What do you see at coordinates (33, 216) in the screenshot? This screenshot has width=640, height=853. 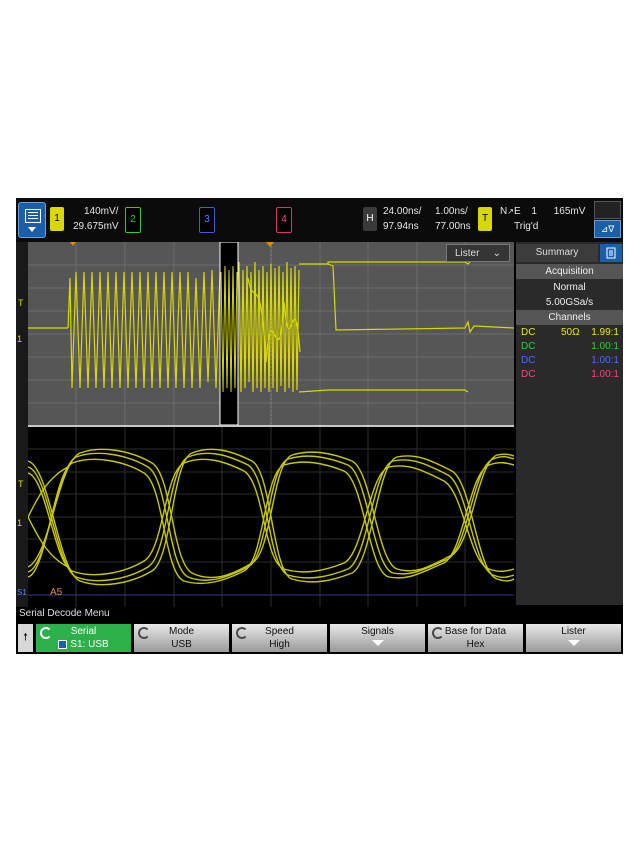 I see `menu-icon` at bounding box center [33, 216].